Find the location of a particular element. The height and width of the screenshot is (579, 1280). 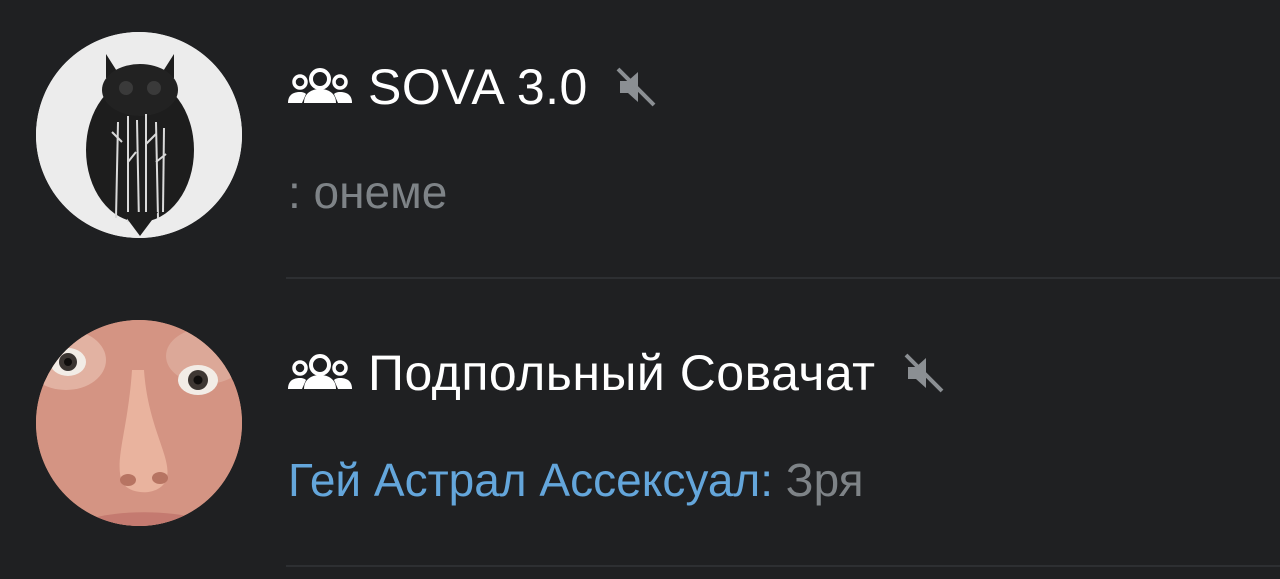

chat-title: Подпольный Совачат is located at coordinates (622, 373).